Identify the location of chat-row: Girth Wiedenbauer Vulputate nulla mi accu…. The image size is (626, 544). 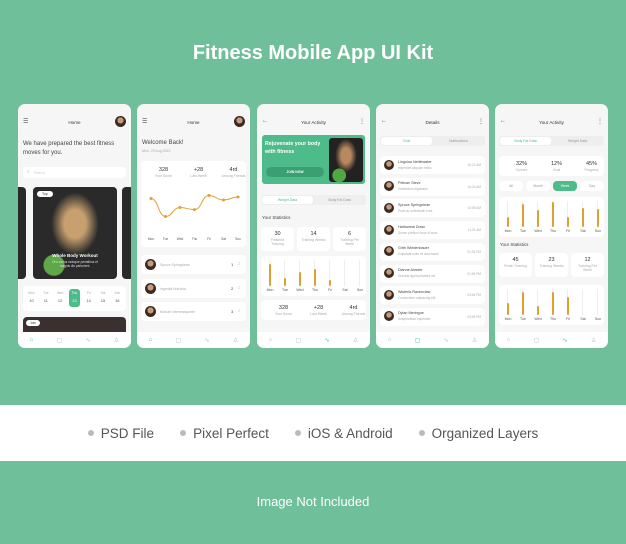
(432, 251).